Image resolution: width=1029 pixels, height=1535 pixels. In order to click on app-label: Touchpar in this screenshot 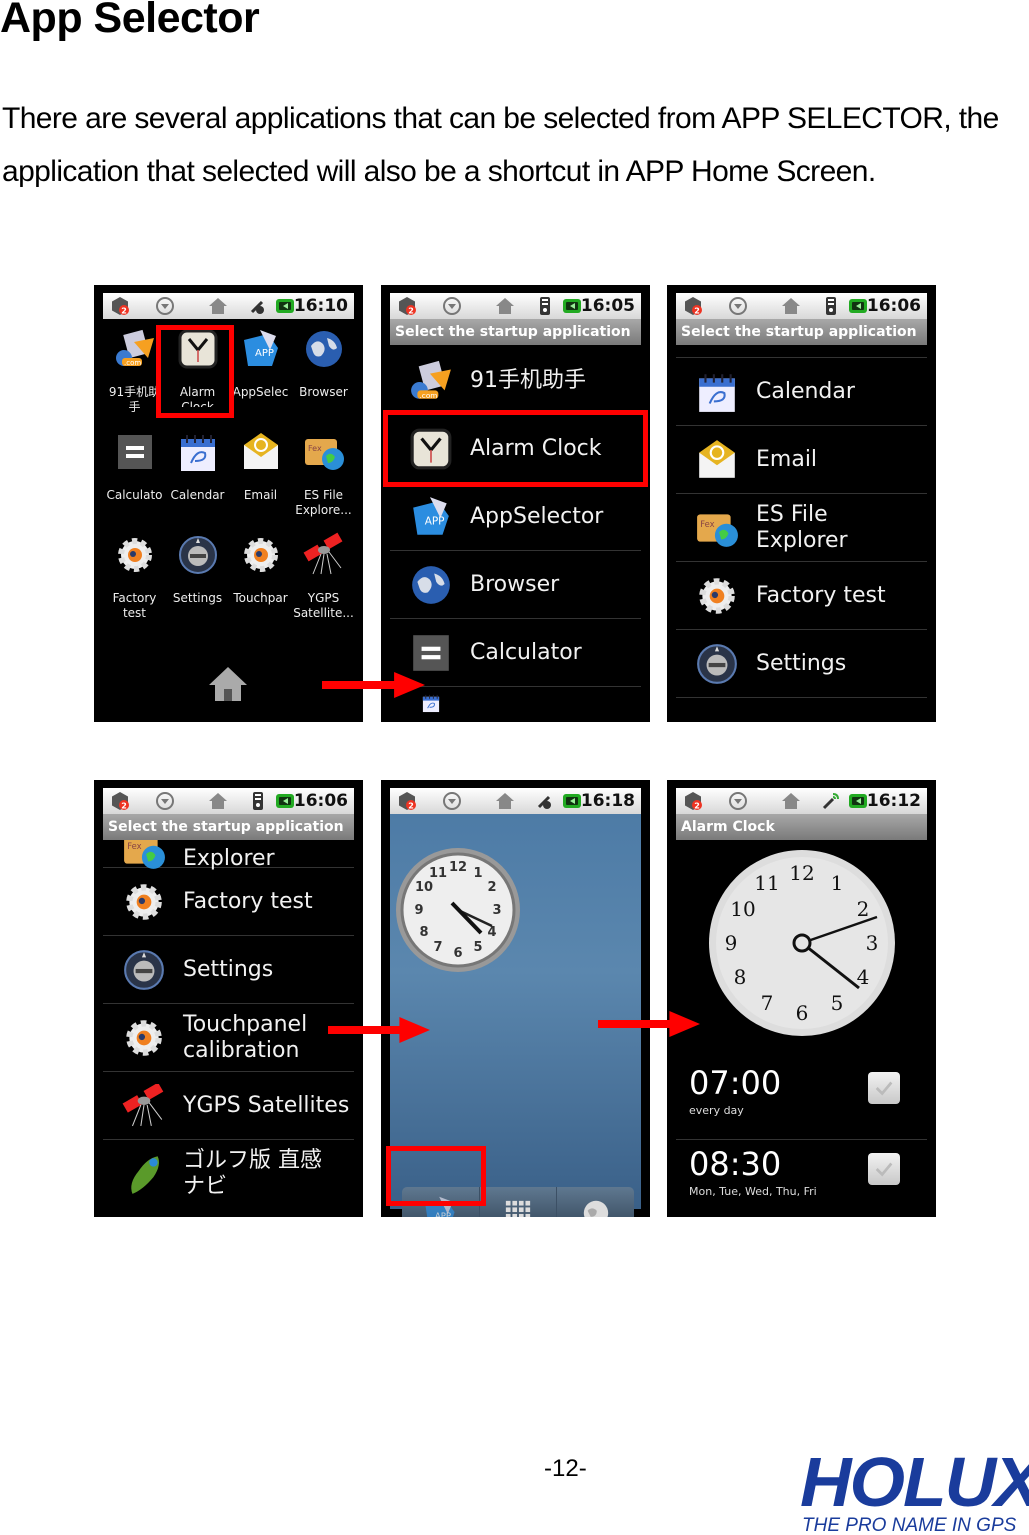, I will do `click(260, 598)`.